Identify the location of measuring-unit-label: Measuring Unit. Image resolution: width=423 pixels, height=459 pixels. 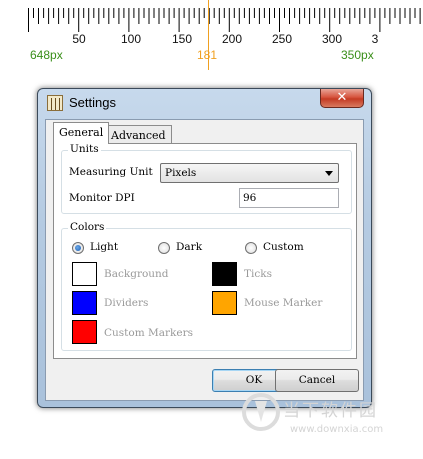
(111, 172).